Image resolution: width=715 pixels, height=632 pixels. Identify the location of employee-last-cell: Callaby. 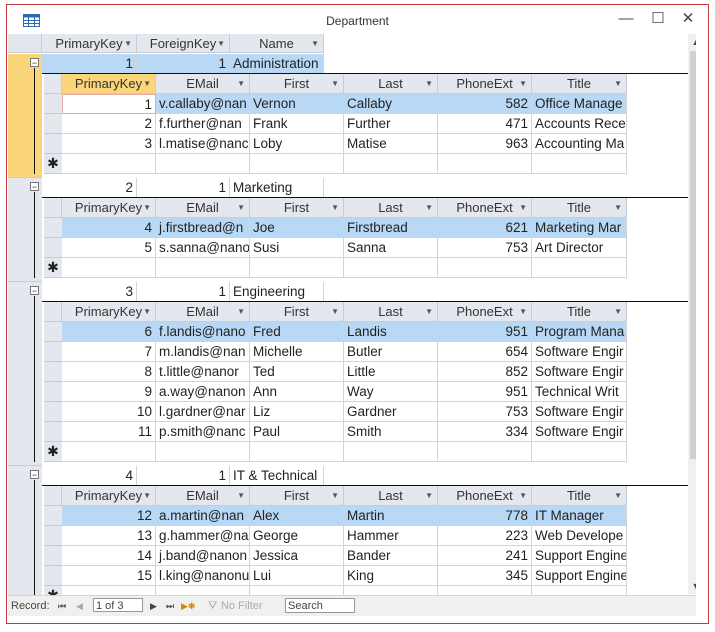
(391, 104).